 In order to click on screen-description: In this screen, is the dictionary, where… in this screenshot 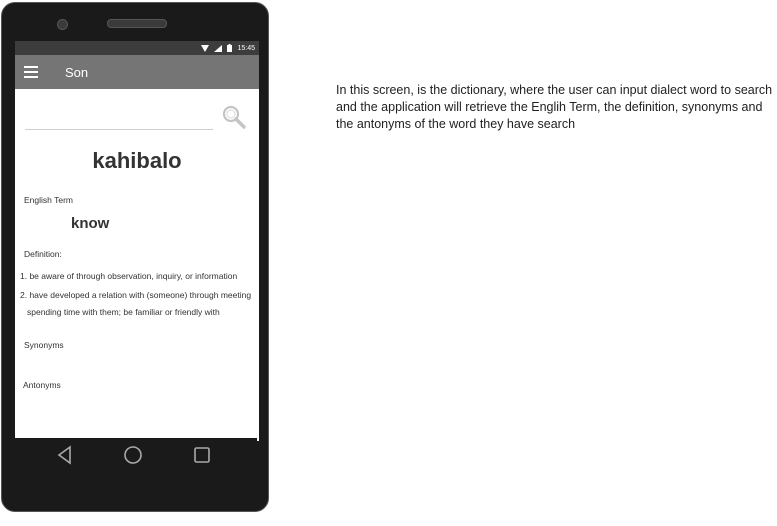, I will do `click(554, 107)`.